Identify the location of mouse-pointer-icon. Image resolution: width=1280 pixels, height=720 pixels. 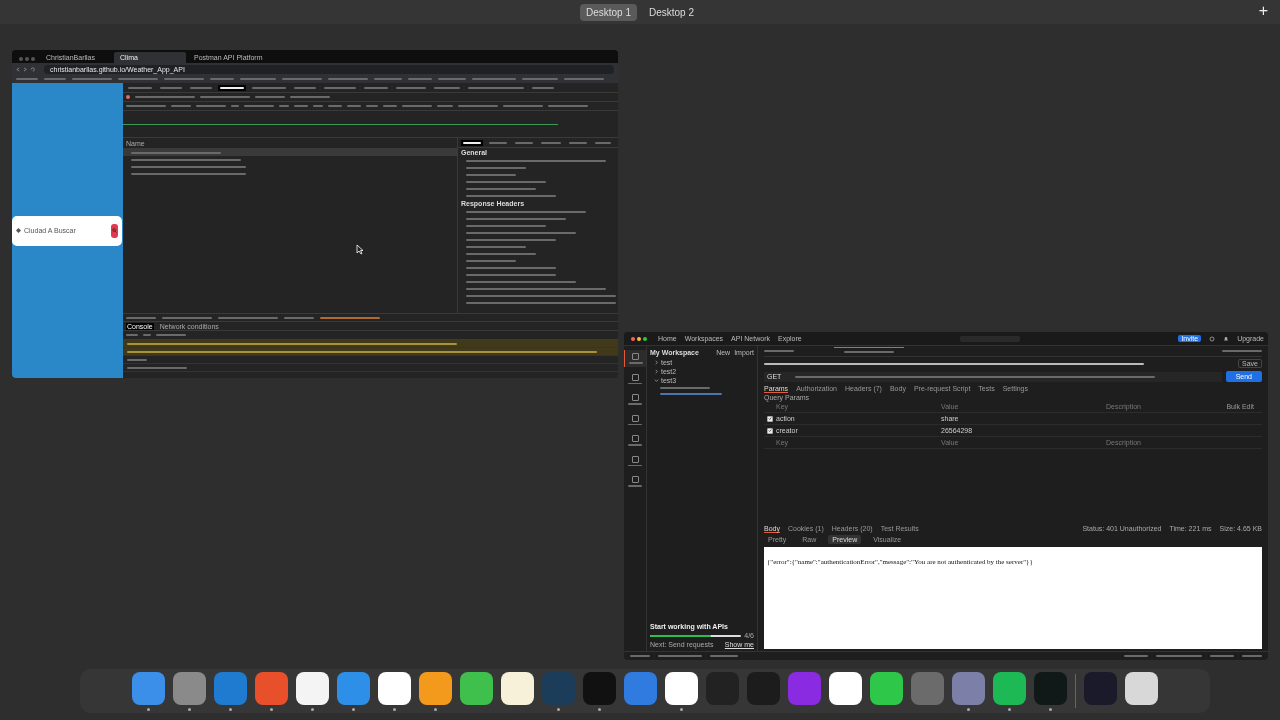
(360, 249).